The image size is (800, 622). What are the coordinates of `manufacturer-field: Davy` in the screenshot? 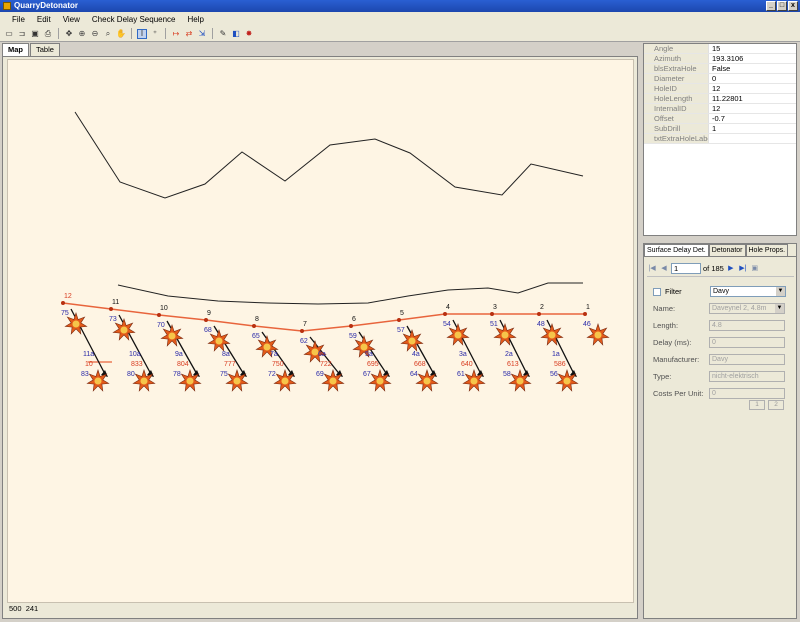 It's located at (747, 359).